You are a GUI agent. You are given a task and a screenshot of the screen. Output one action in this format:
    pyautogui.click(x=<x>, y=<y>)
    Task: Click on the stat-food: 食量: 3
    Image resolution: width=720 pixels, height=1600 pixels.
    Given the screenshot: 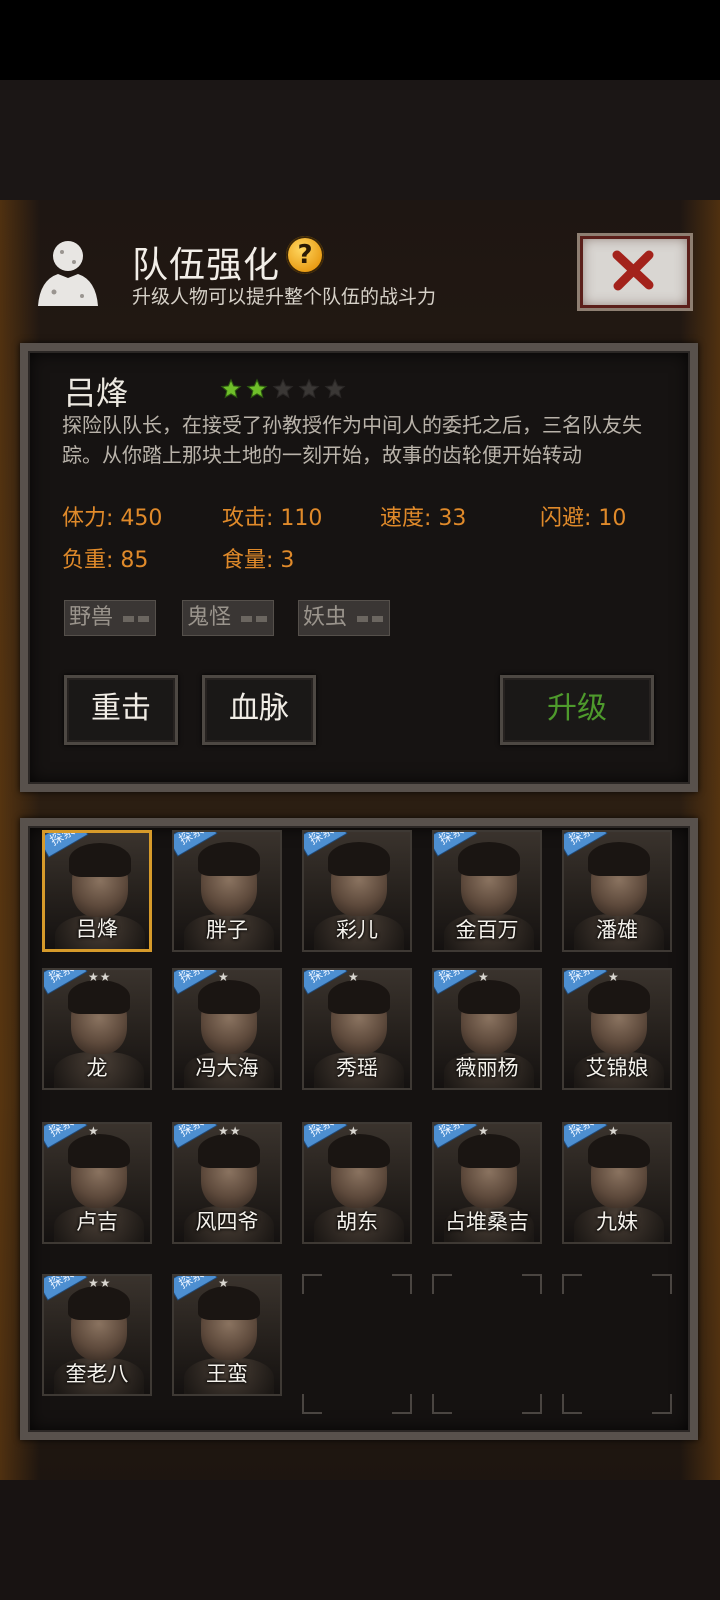 What is the action you would take?
    pyautogui.click(x=258, y=560)
    